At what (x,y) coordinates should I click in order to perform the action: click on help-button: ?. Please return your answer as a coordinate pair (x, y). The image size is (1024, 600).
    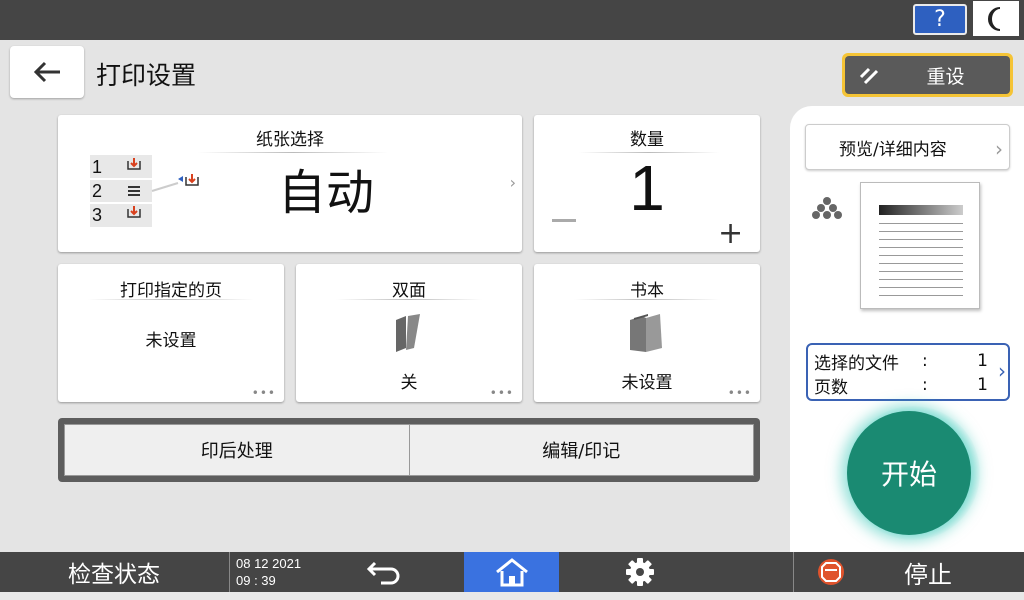
    Looking at the image, I should click on (940, 19).